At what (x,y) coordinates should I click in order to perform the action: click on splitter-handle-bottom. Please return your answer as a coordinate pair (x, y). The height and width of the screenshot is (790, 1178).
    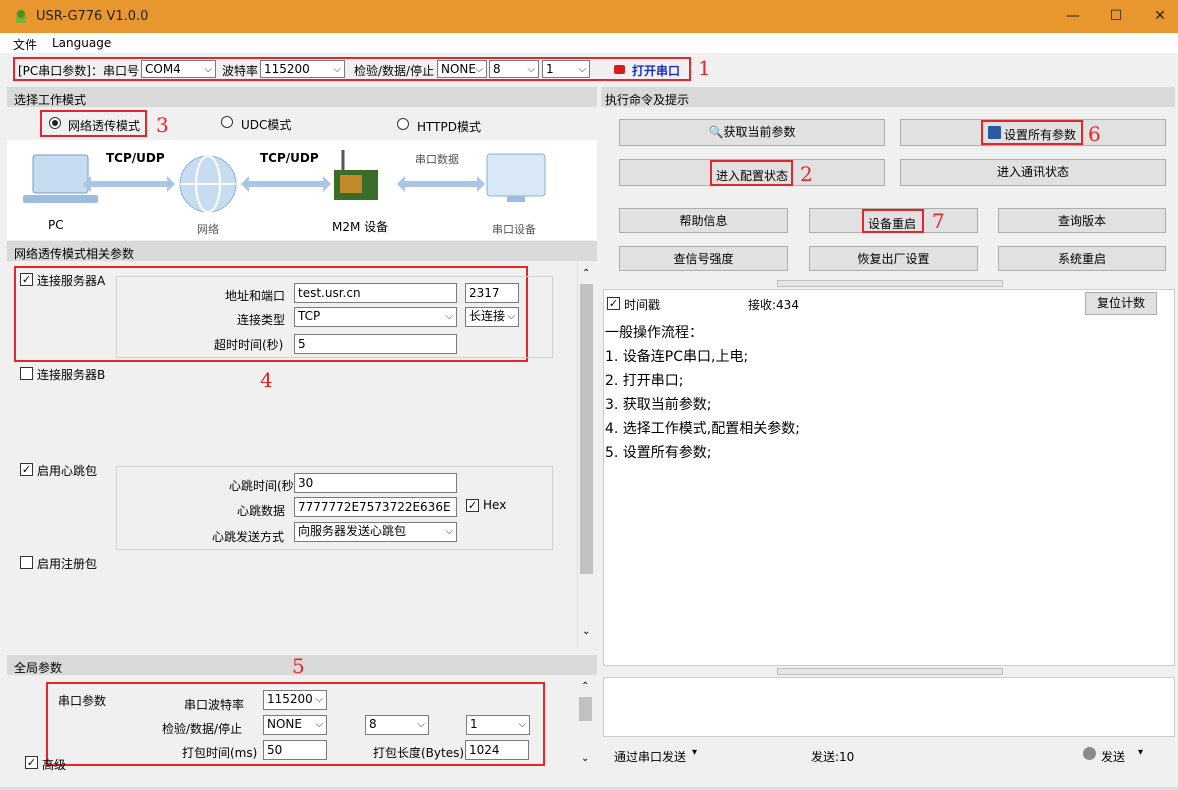
    Looking at the image, I should click on (890, 671).